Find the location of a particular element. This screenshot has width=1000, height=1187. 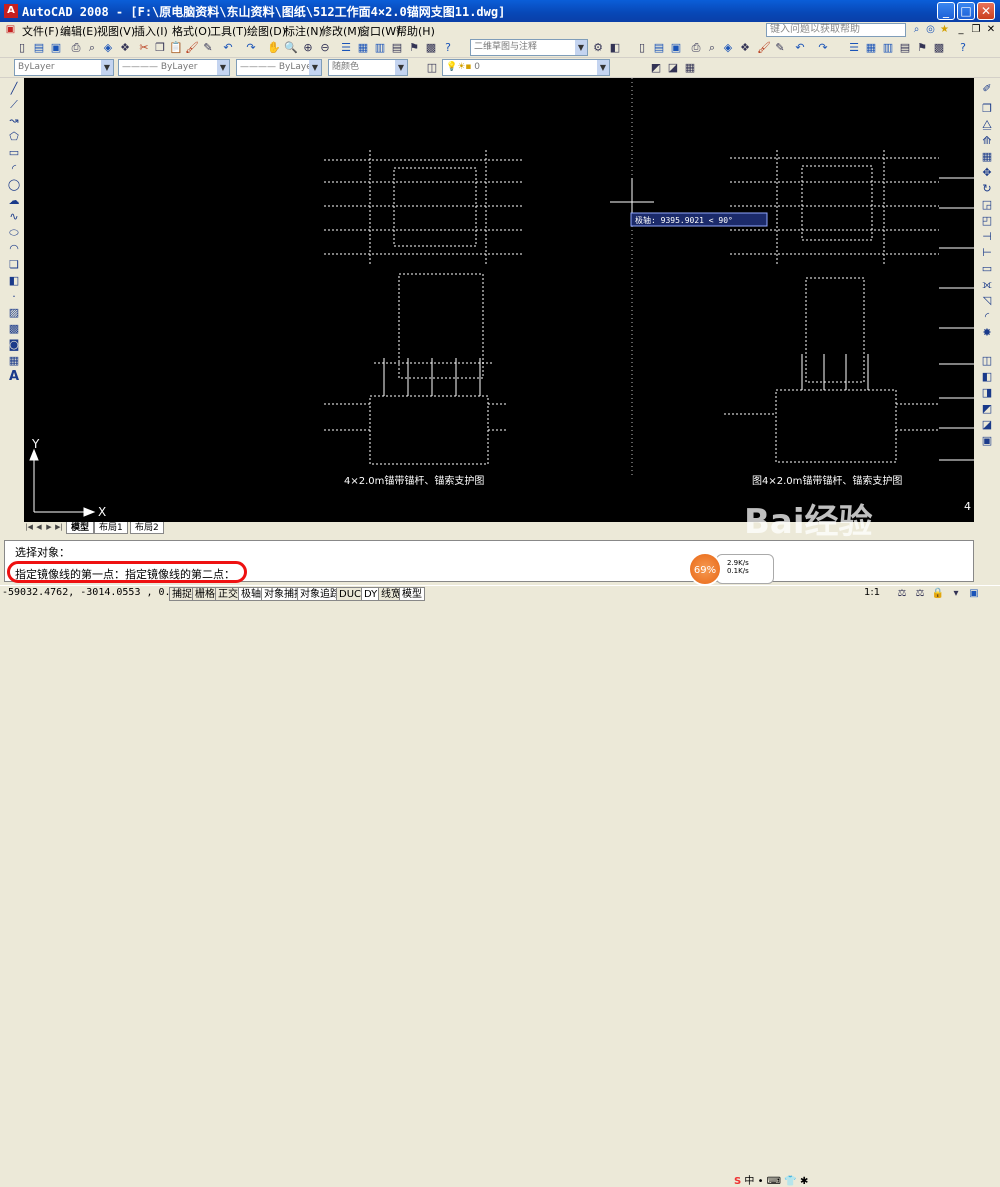

3d-dwf-icon-2: ❖ is located at coordinates (745, 48).